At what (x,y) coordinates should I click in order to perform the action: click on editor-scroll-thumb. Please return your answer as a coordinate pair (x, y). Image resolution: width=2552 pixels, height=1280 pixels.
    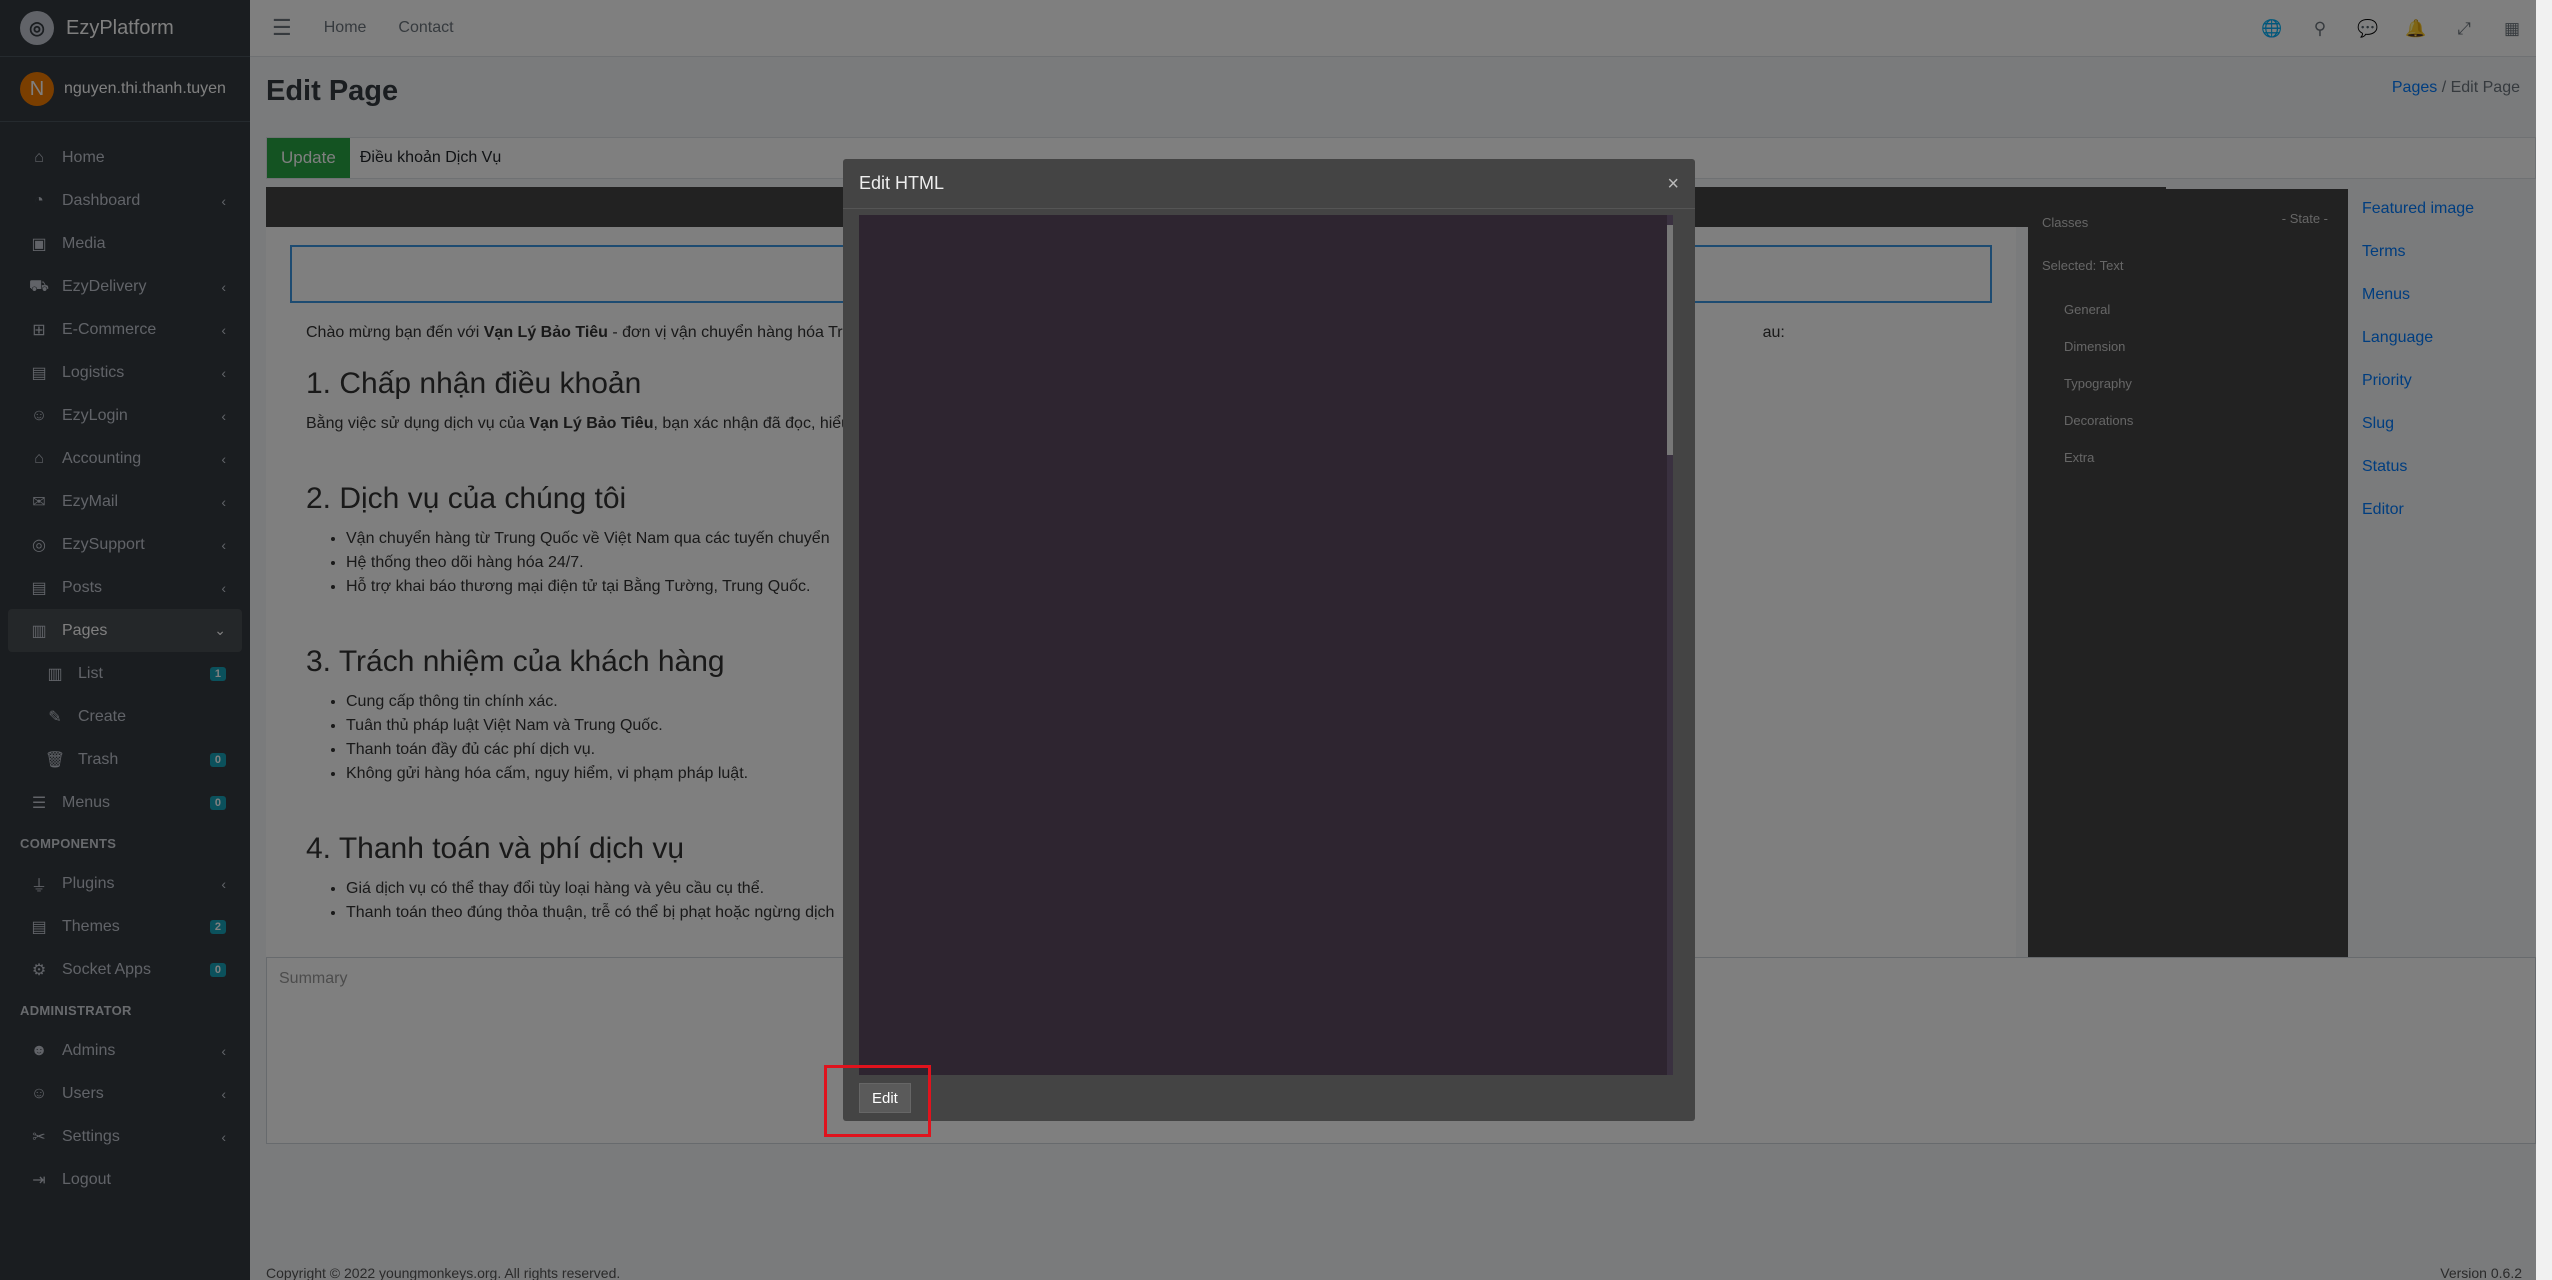
    Looking at the image, I should click on (1670, 340).